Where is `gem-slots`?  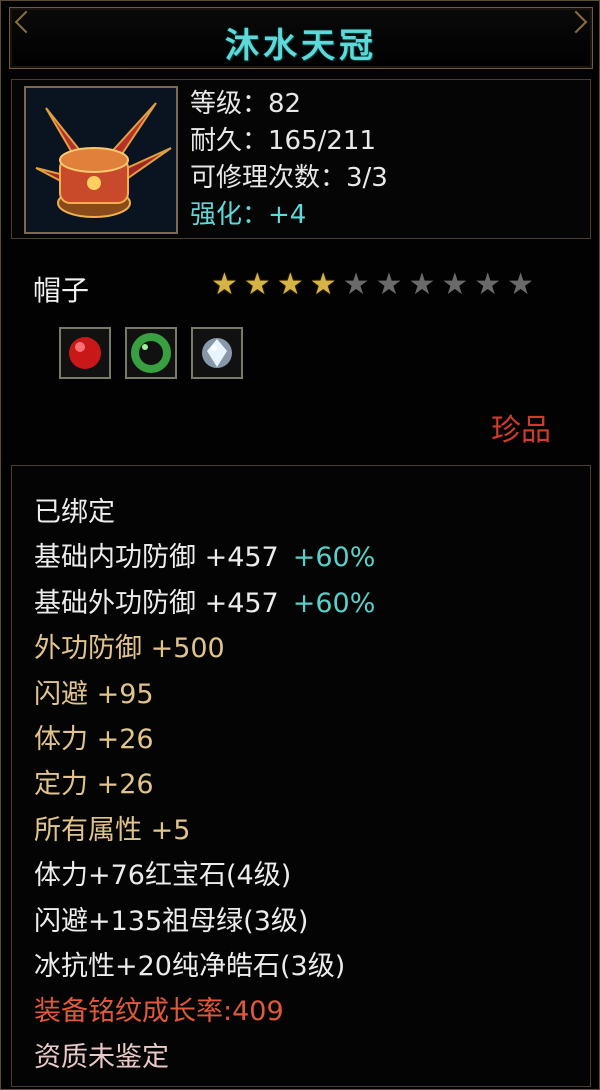
gem-slots is located at coordinates (151, 353).